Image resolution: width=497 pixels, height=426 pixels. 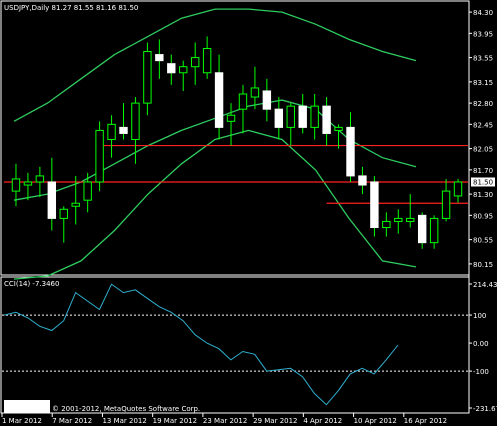 What do you see at coordinates (483, 216) in the screenshot?
I see `price-tick-label: 80.95` at bounding box center [483, 216].